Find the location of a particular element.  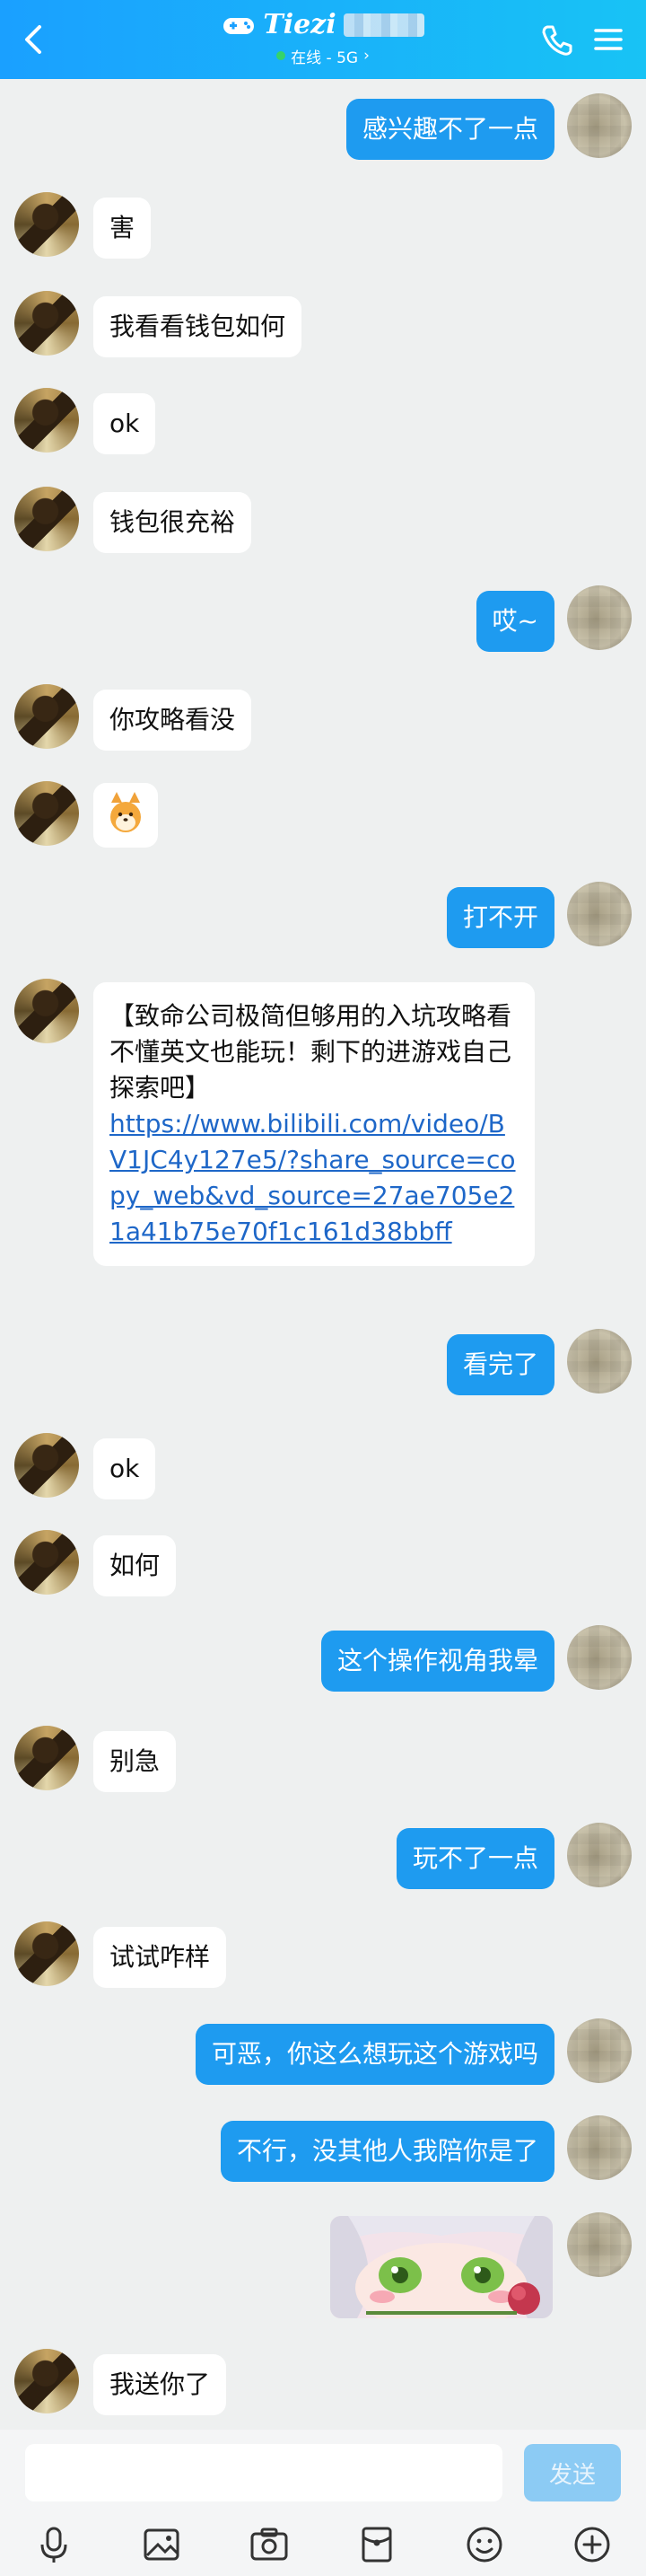

input-bar: 发送 is located at coordinates (323, 2474).